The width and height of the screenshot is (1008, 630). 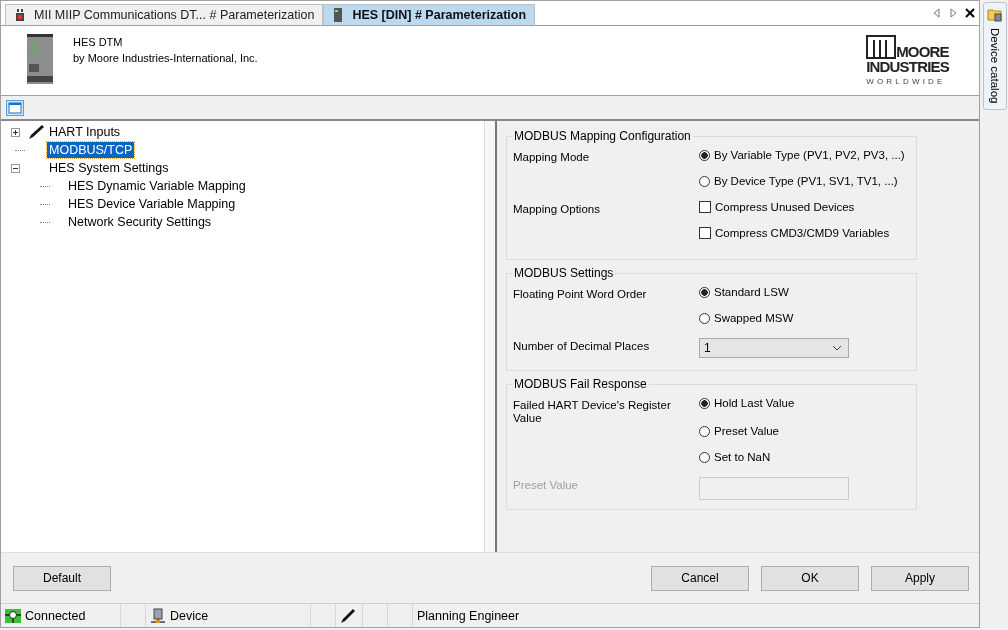 What do you see at coordinates (20, 14) in the screenshot?
I see `dtm-icon` at bounding box center [20, 14].